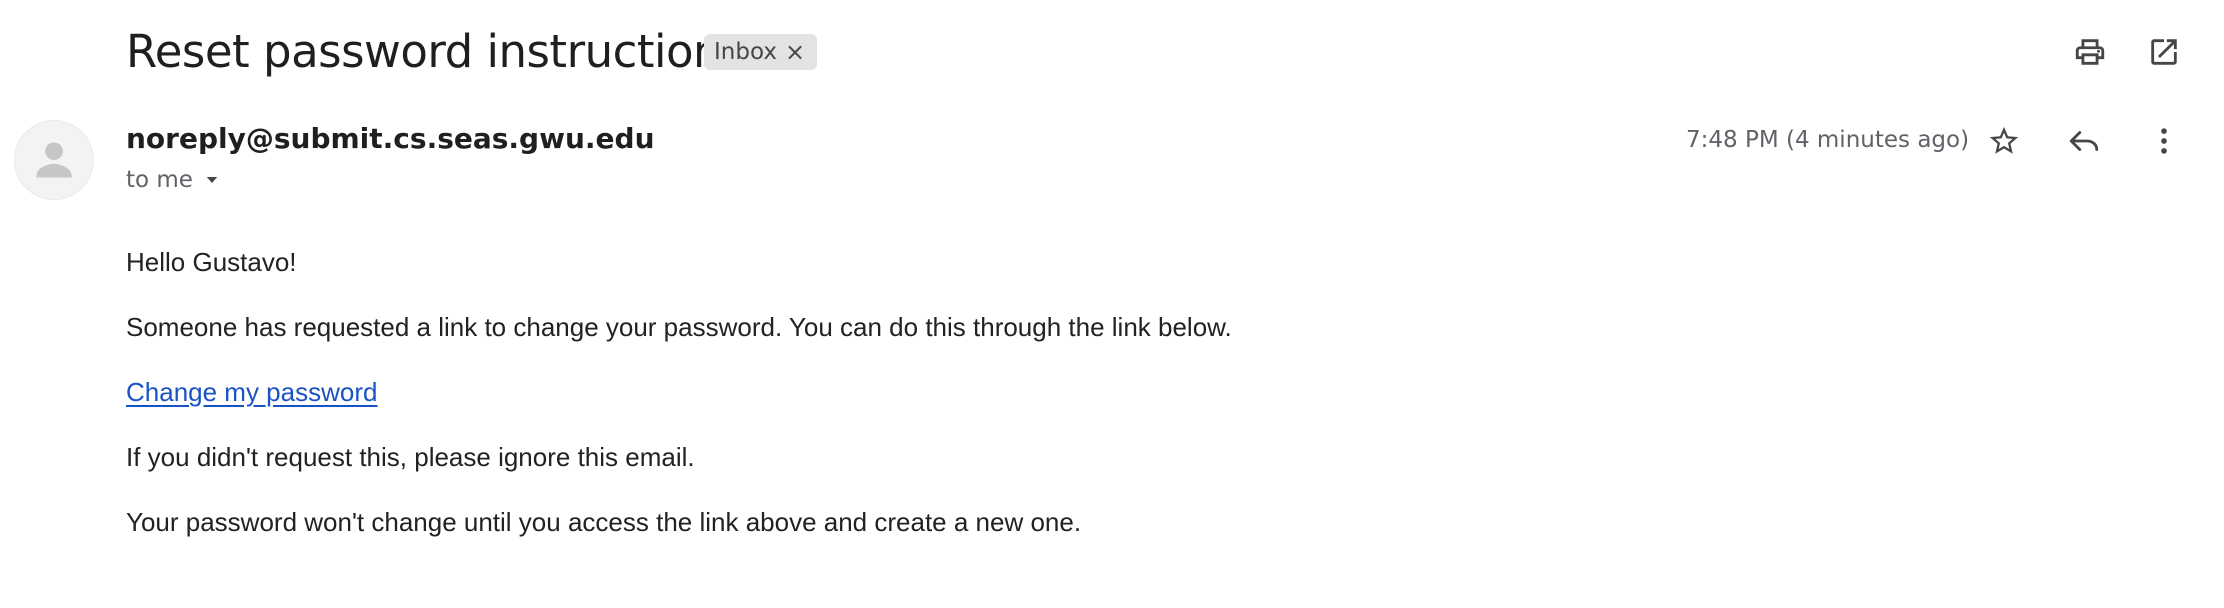 This screenshot has width=2224, height=608. I want to click on open-in-new-window-icon, so click(2164, 52).